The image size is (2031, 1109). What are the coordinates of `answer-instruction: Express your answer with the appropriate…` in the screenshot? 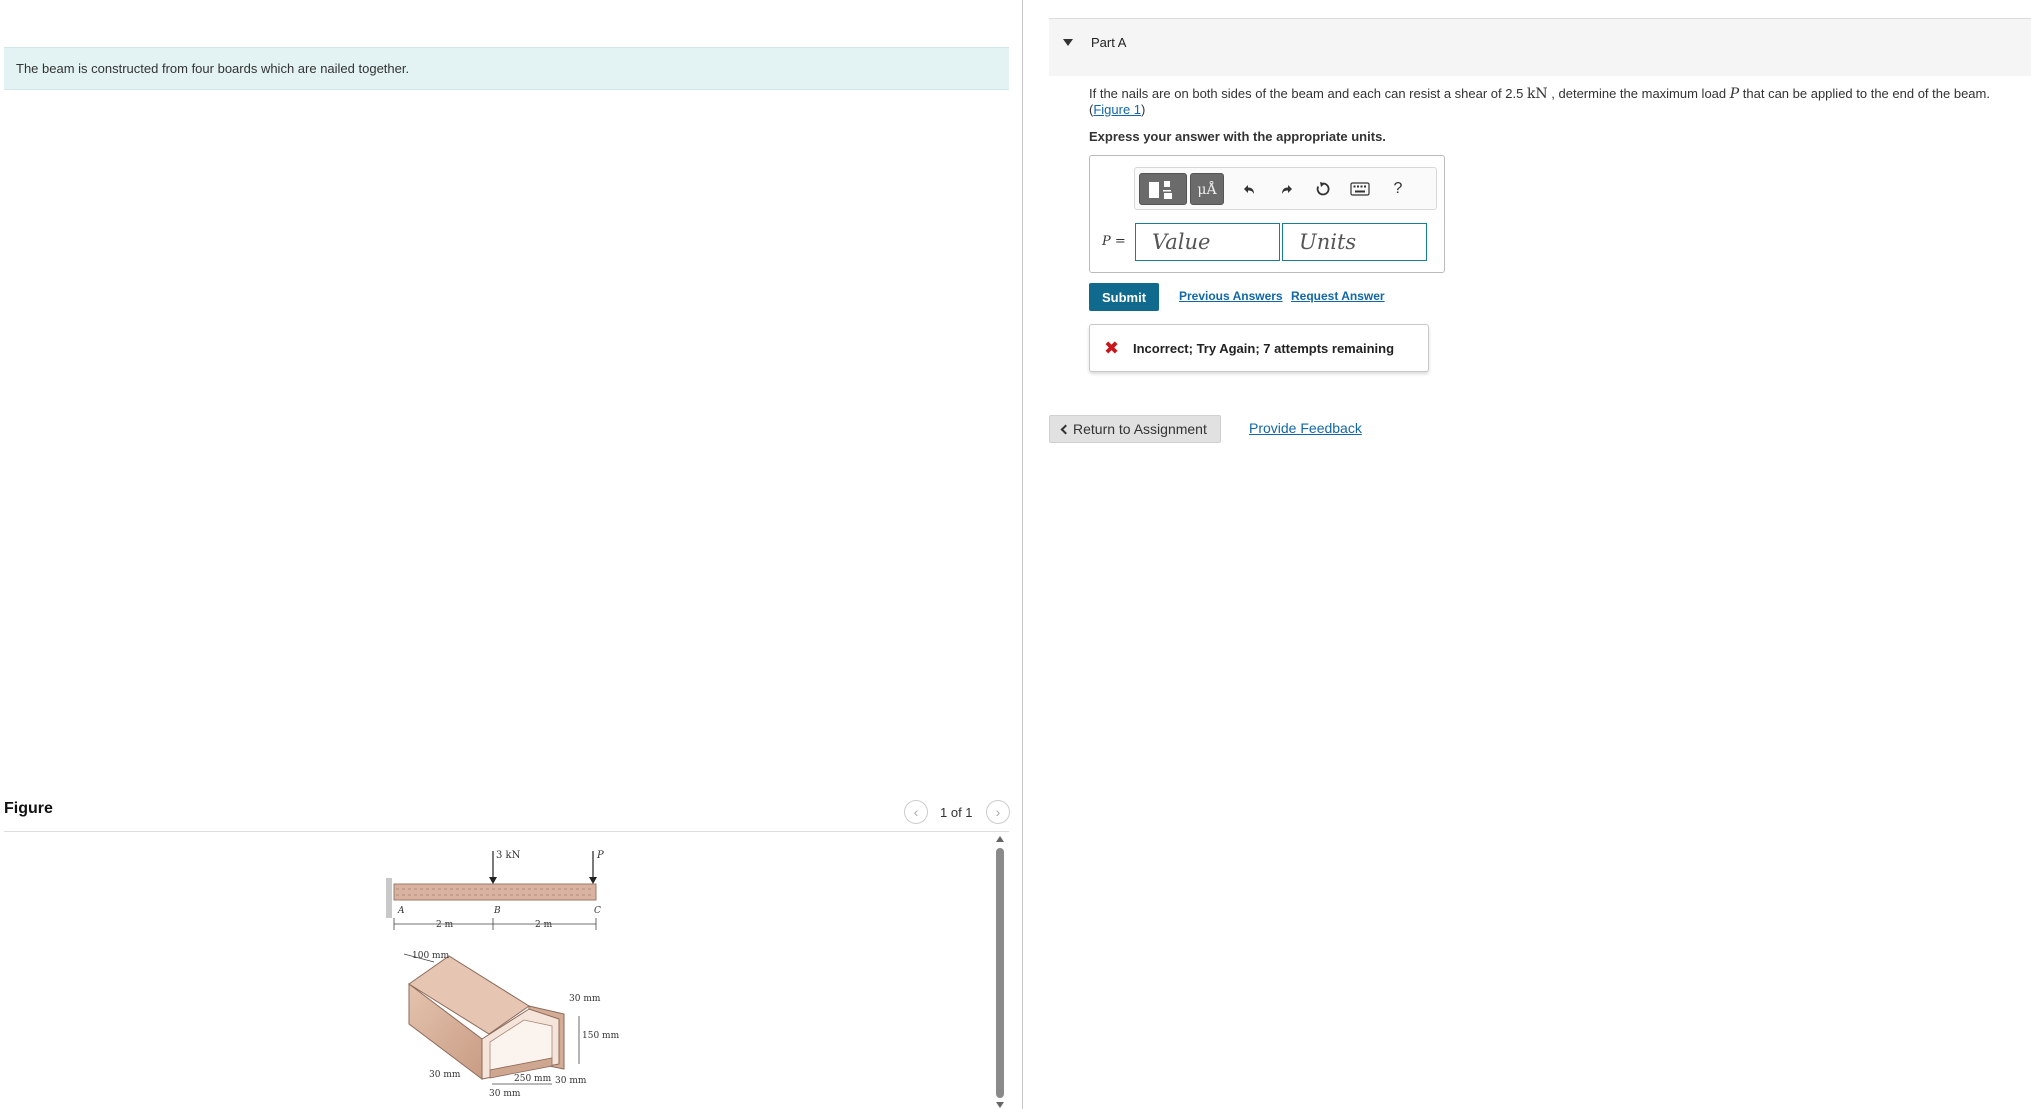 It's located at (1237, 136).